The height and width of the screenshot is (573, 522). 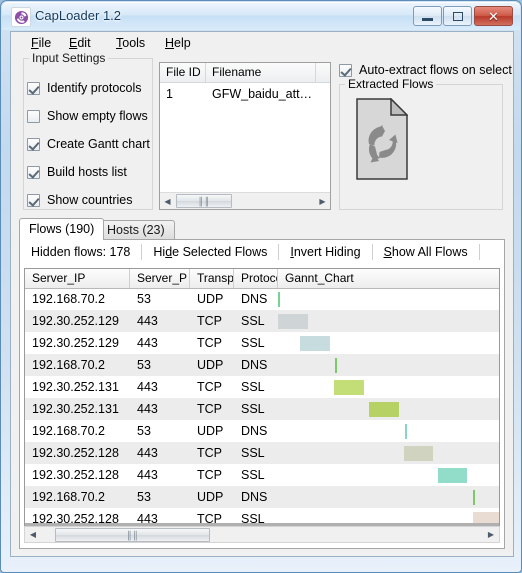 What do you see at coordinates (97, 116) in the screenshot?
I see `checkbox-show-empty-flows-label: Show empty flows` at bounding box center [97, 116].